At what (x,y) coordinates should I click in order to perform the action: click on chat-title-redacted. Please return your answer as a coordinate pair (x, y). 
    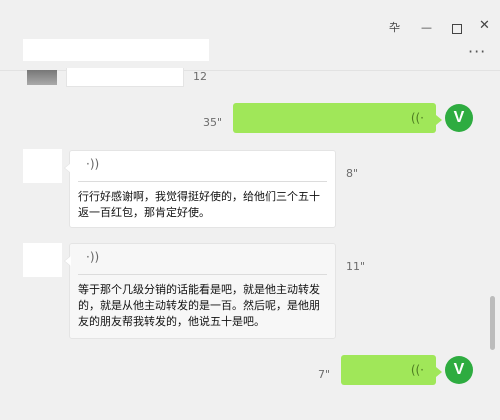
    Looking at the image, I should click on (116, 50).